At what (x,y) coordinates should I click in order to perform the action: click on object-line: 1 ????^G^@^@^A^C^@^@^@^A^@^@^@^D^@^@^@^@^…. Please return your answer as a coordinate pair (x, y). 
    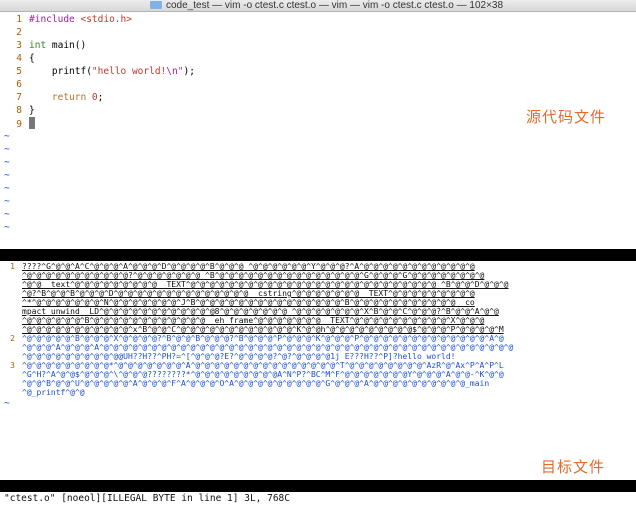
    Looking at the image, I should click on (318, 266).